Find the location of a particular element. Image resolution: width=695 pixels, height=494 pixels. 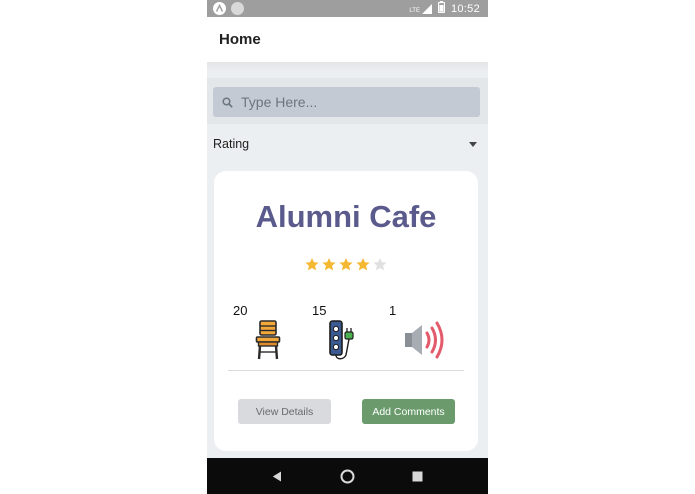

back-icon is located at coordinates (277, 476).